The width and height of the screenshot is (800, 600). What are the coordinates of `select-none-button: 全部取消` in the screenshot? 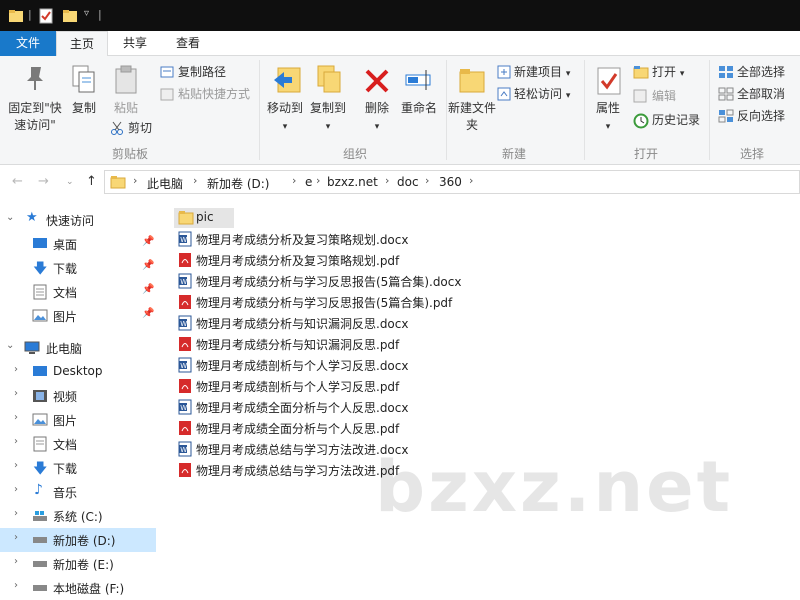 It's located at (761, 94).